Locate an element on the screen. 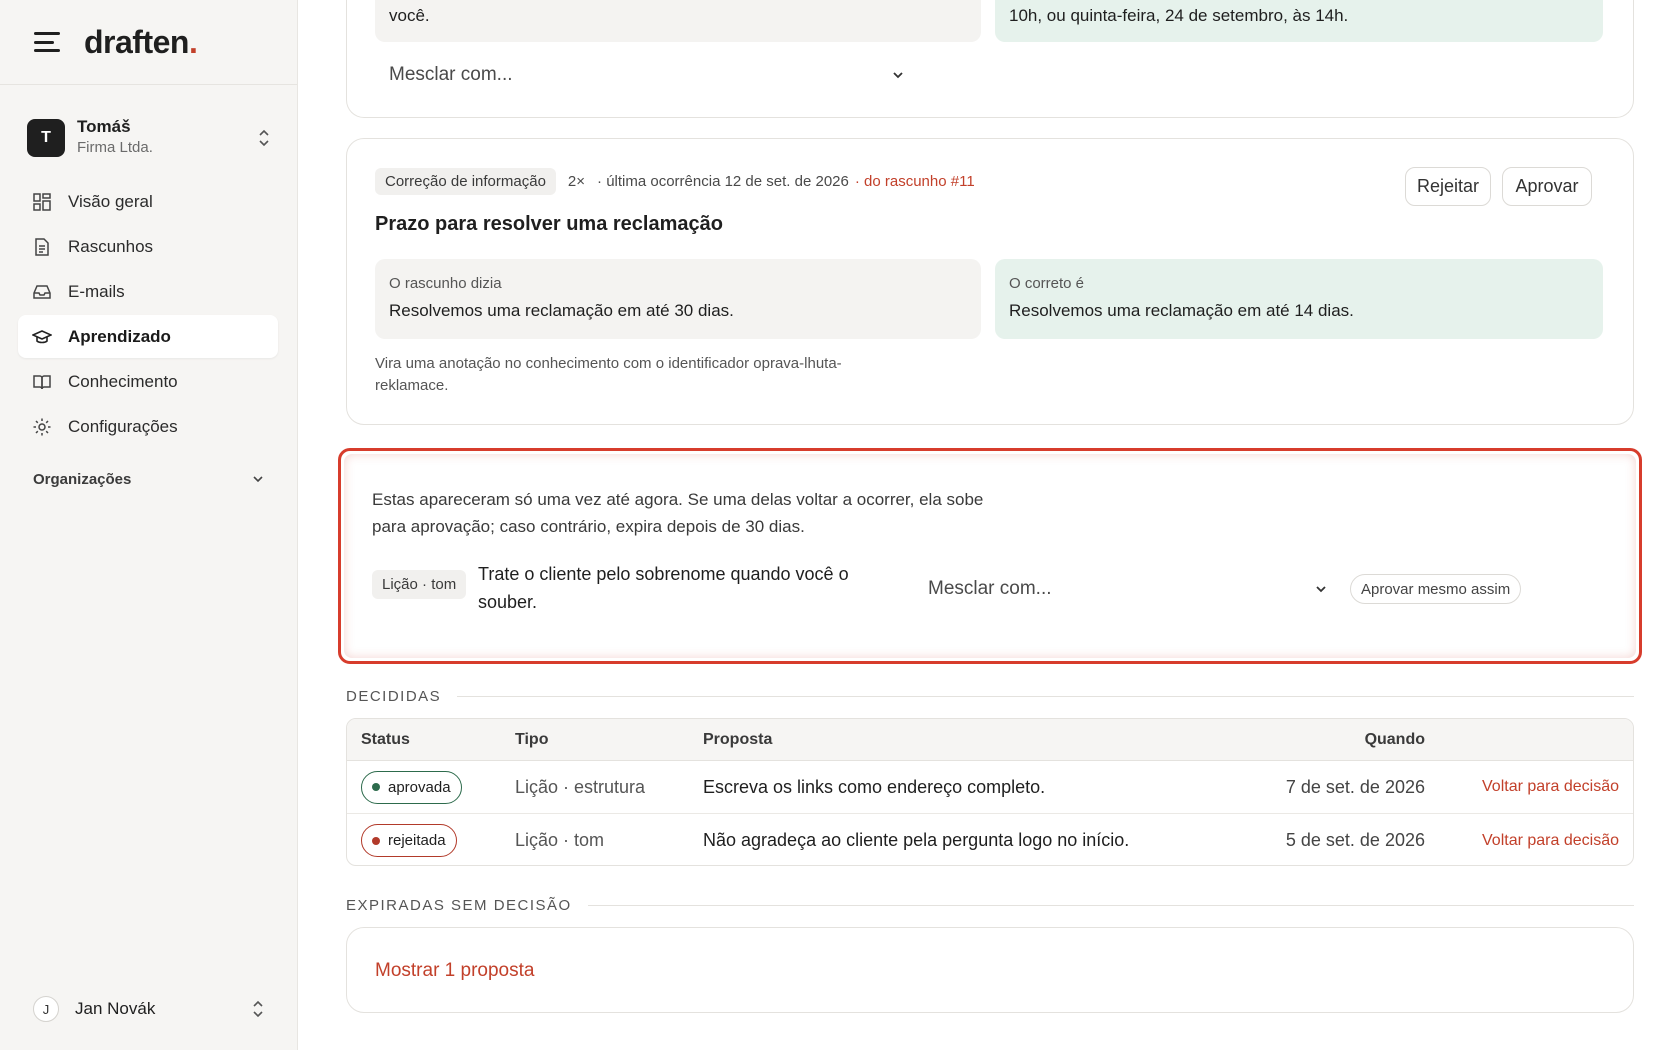  approve-anyway-button: Aprovar mesmo assim is located at coordinates (1436, 589).